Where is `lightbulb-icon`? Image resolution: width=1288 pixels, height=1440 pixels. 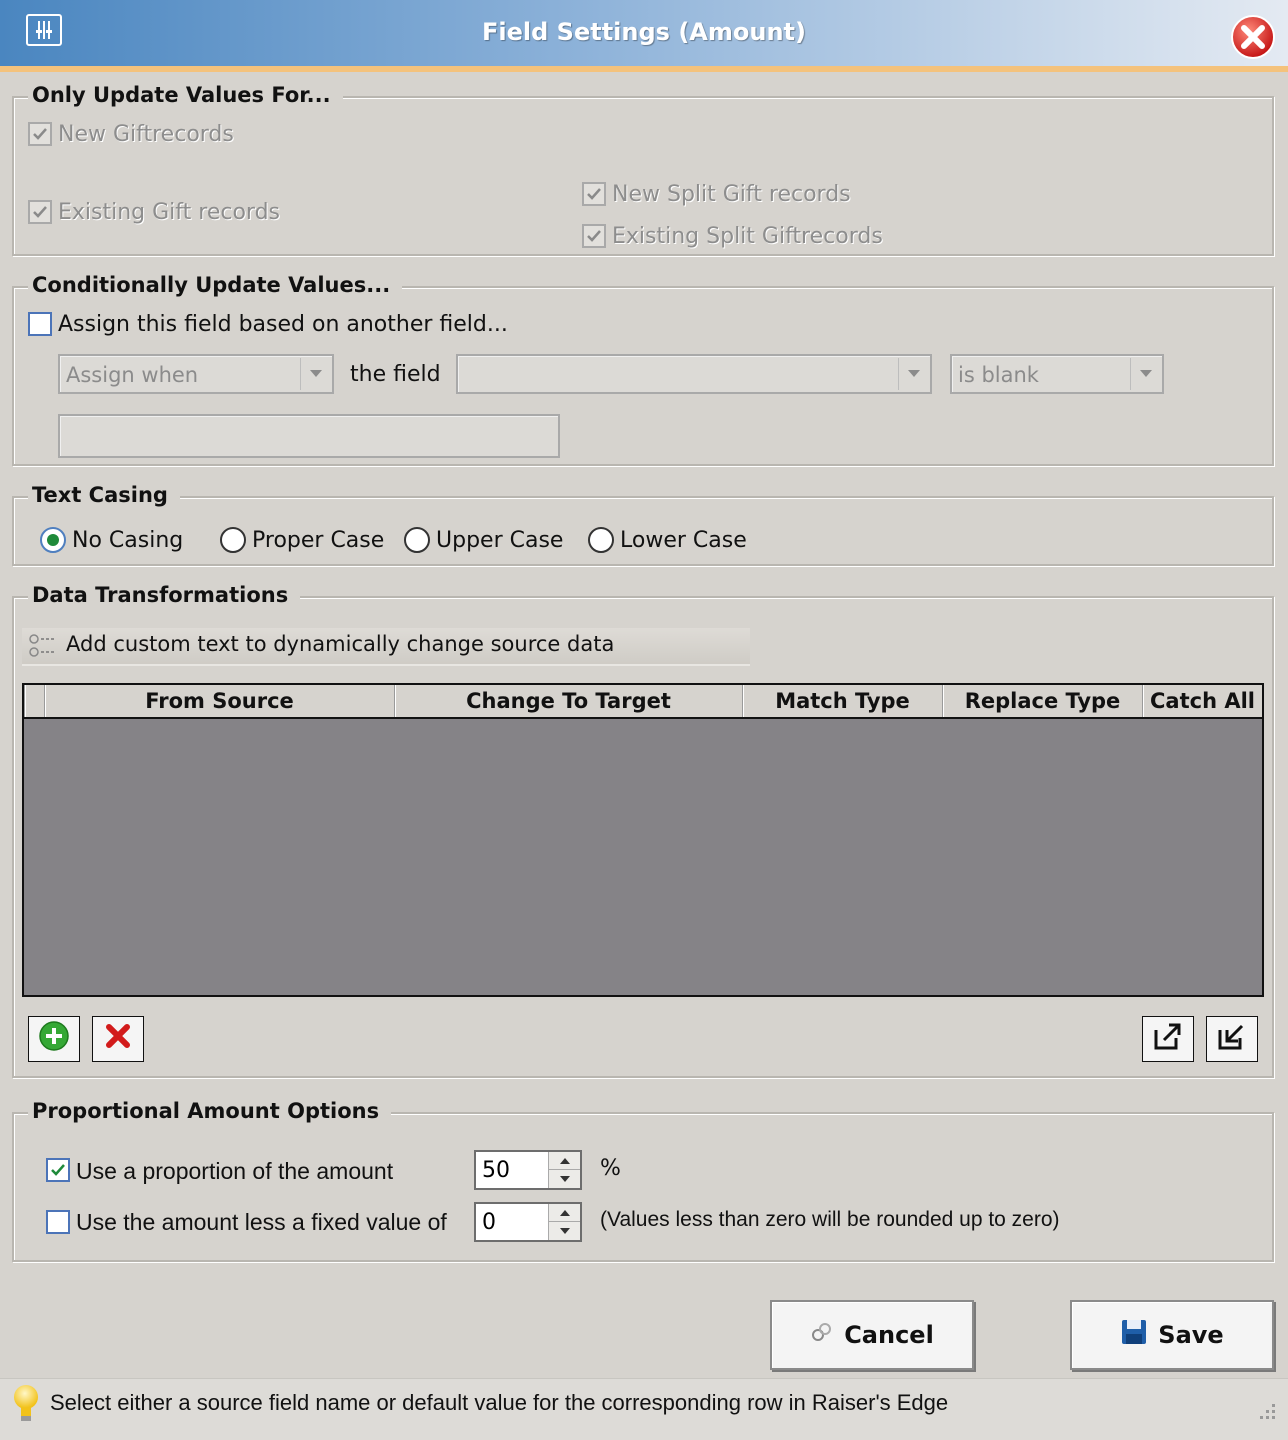 lightbulb-icon is located at coordinates (26, 1407).